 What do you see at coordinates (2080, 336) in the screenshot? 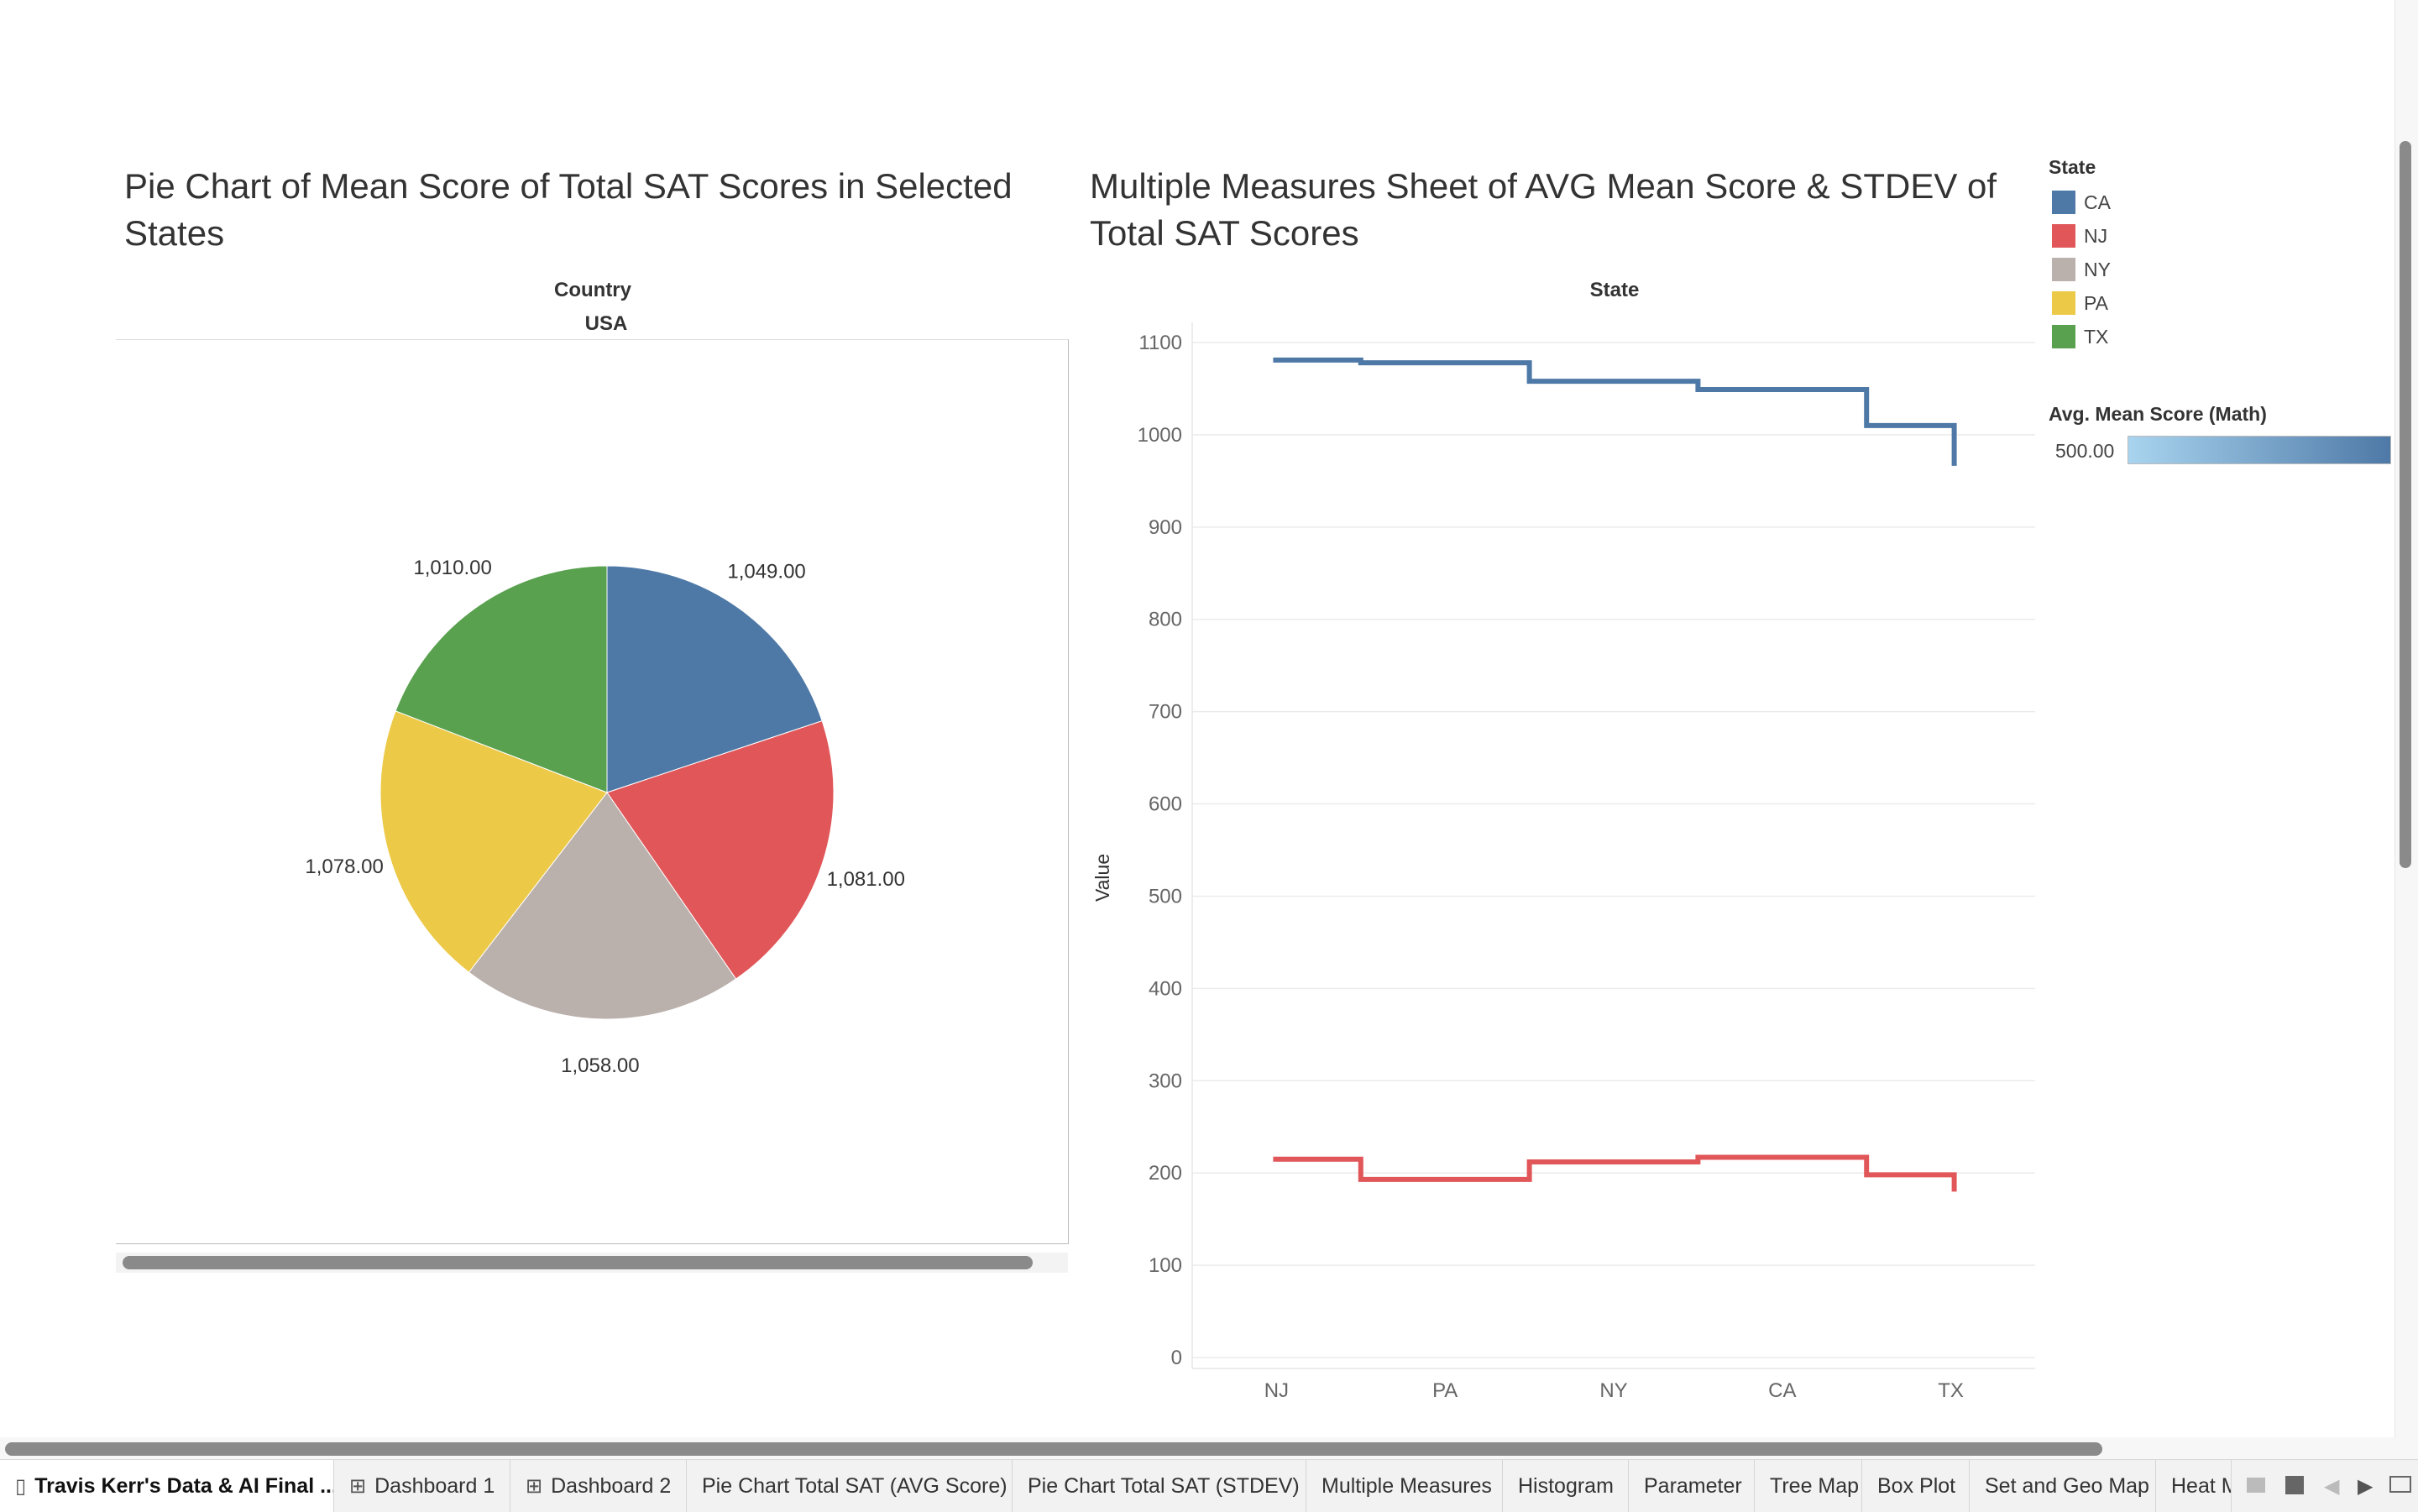
I see `legend-item-tx: TX` at bounding box center [2080, 336].